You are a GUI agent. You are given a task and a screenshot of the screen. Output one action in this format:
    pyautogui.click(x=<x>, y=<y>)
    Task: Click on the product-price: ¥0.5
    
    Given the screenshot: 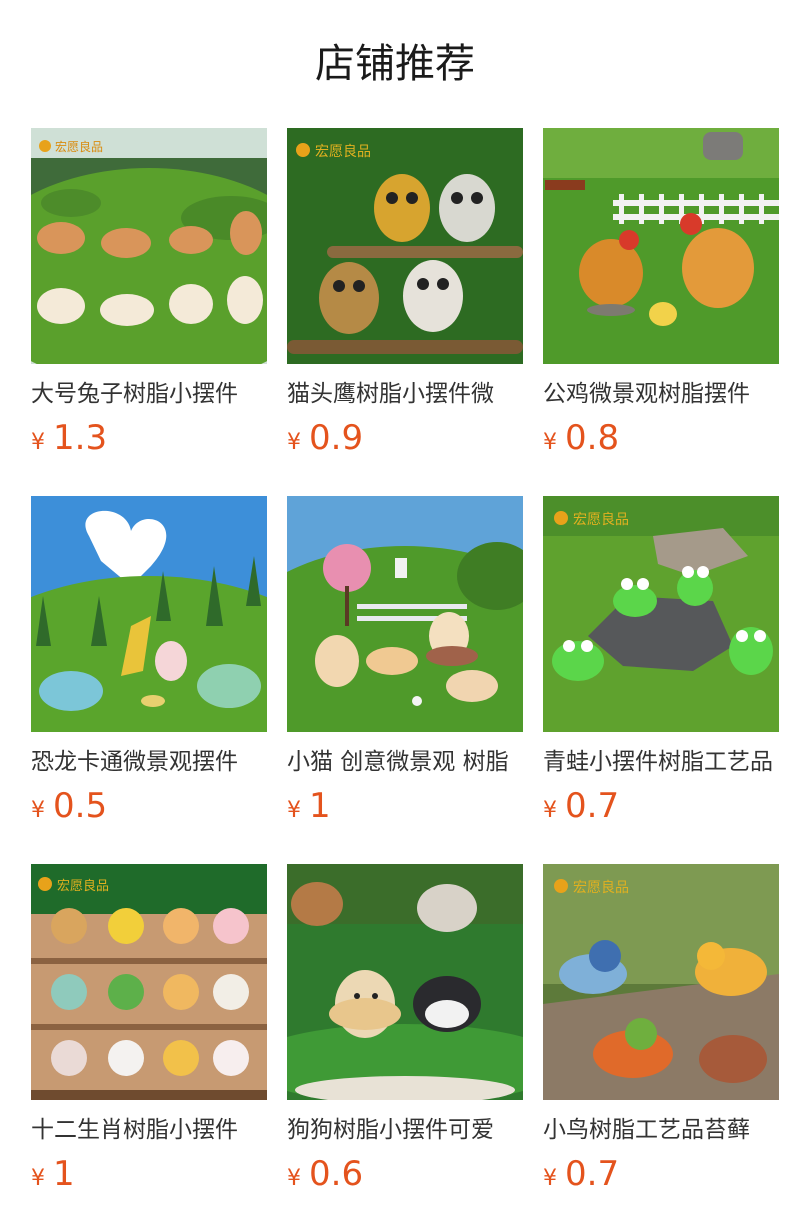 What is the action you would take?
    pyautogui.click(x=69, y=806)
    